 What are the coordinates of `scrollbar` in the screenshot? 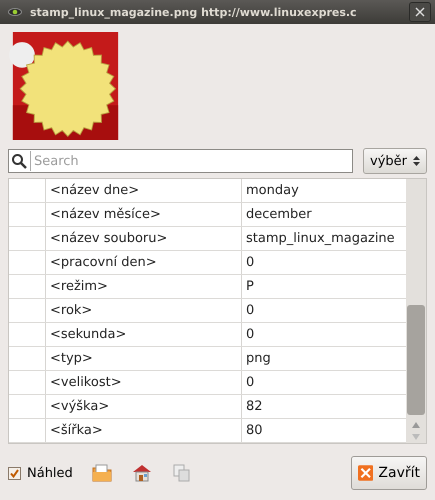 It's located at (416, 311).